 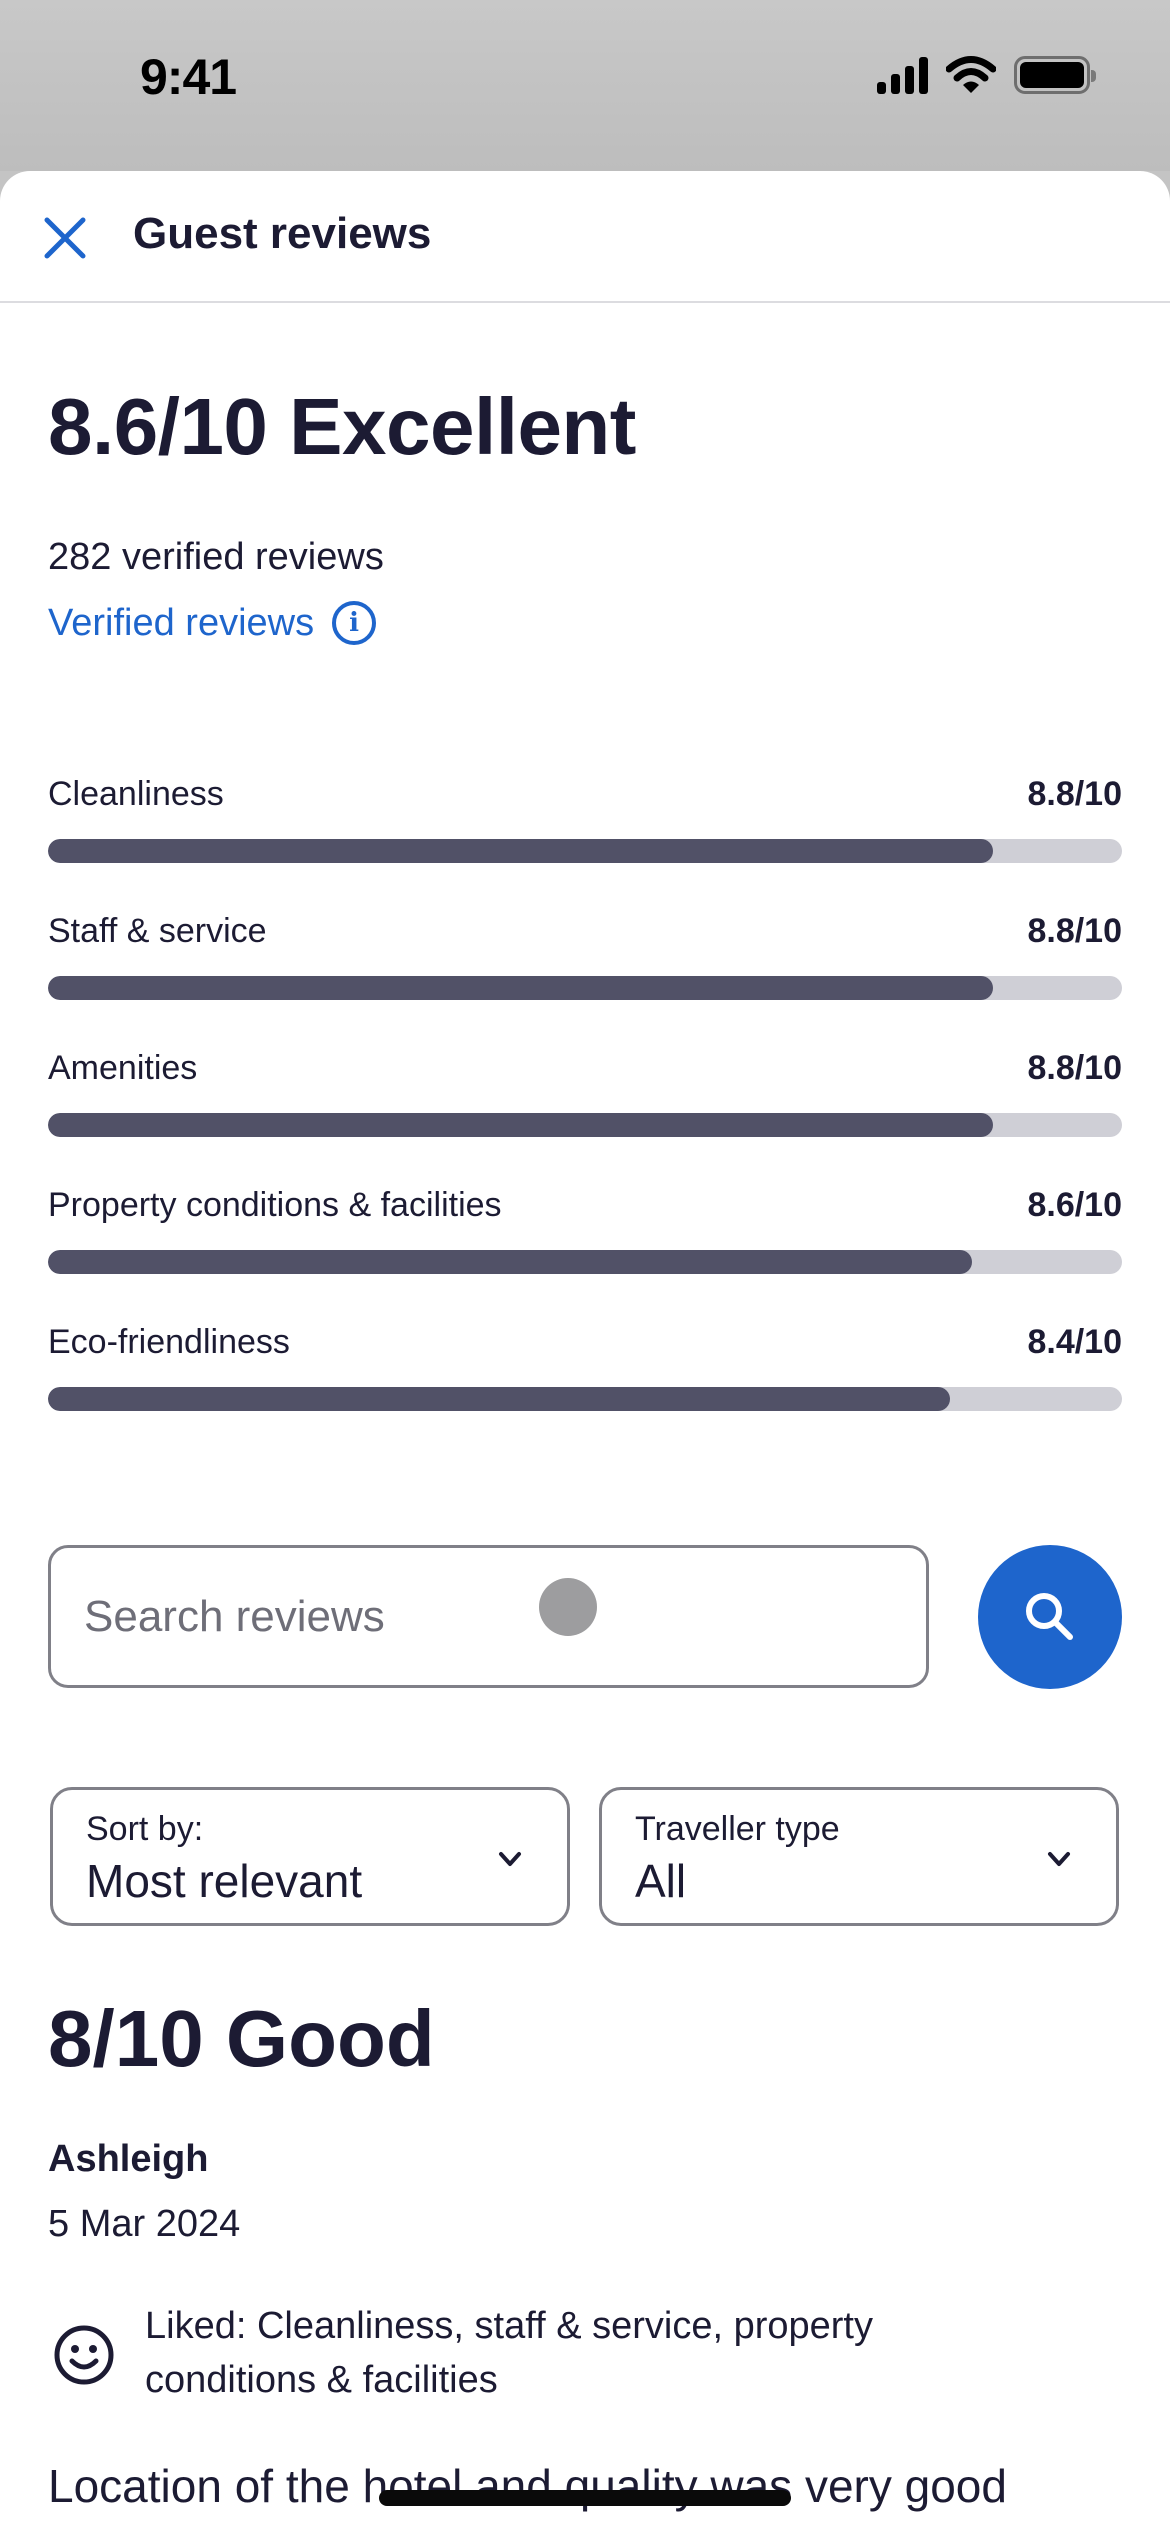 What do you see at coordinates (585, 237) in the screenshot?
I see `sheet-header: Guest reviews` at bounding box center [585, 237].